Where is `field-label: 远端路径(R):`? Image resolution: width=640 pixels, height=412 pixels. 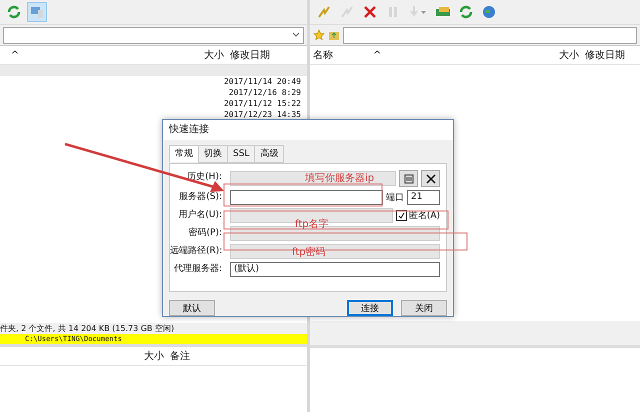
field-label: 远端路径(R): is located at coordinates (196, 251).